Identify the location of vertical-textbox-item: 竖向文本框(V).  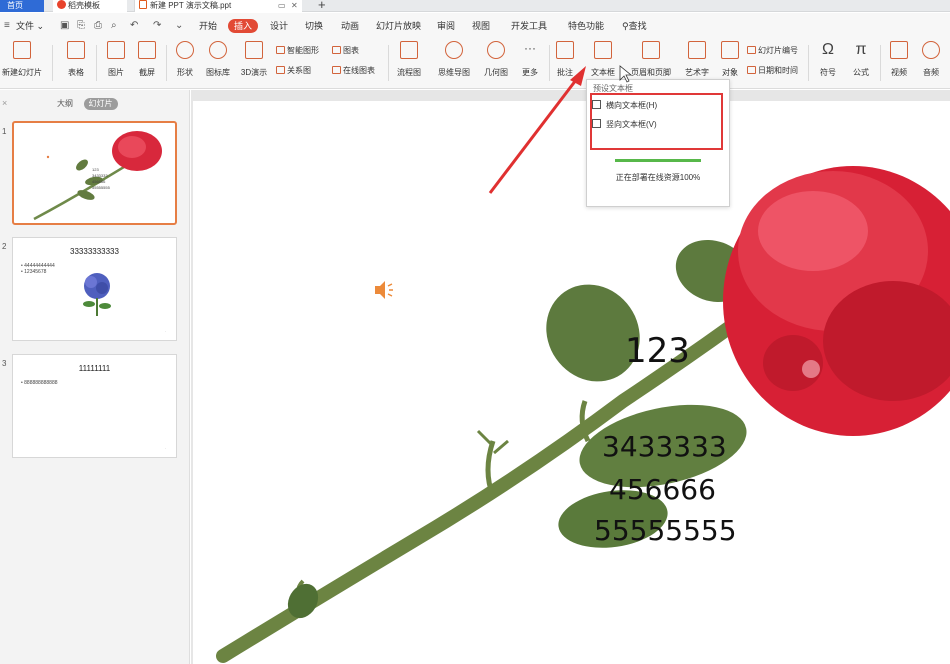
(624, 125).